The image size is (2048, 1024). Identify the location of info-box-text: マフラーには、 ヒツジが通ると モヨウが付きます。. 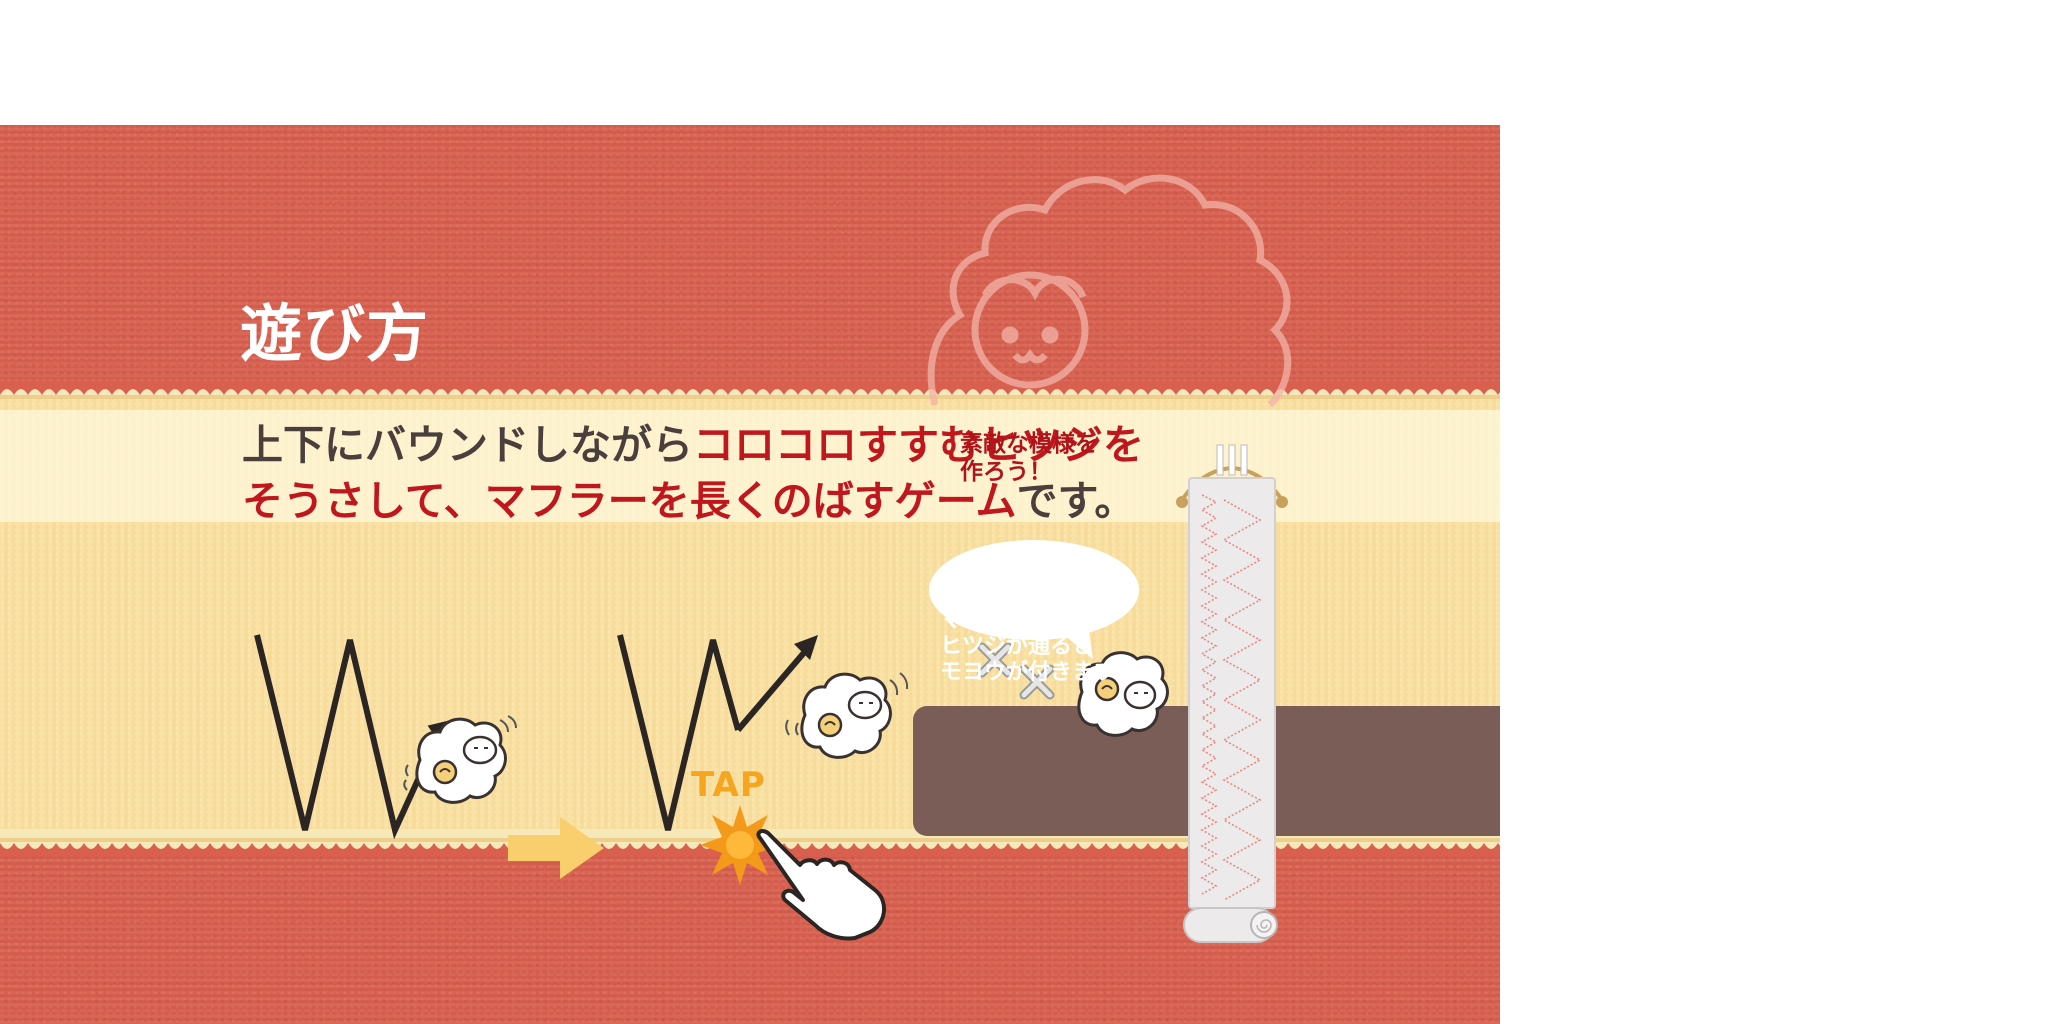
(1038, 646).